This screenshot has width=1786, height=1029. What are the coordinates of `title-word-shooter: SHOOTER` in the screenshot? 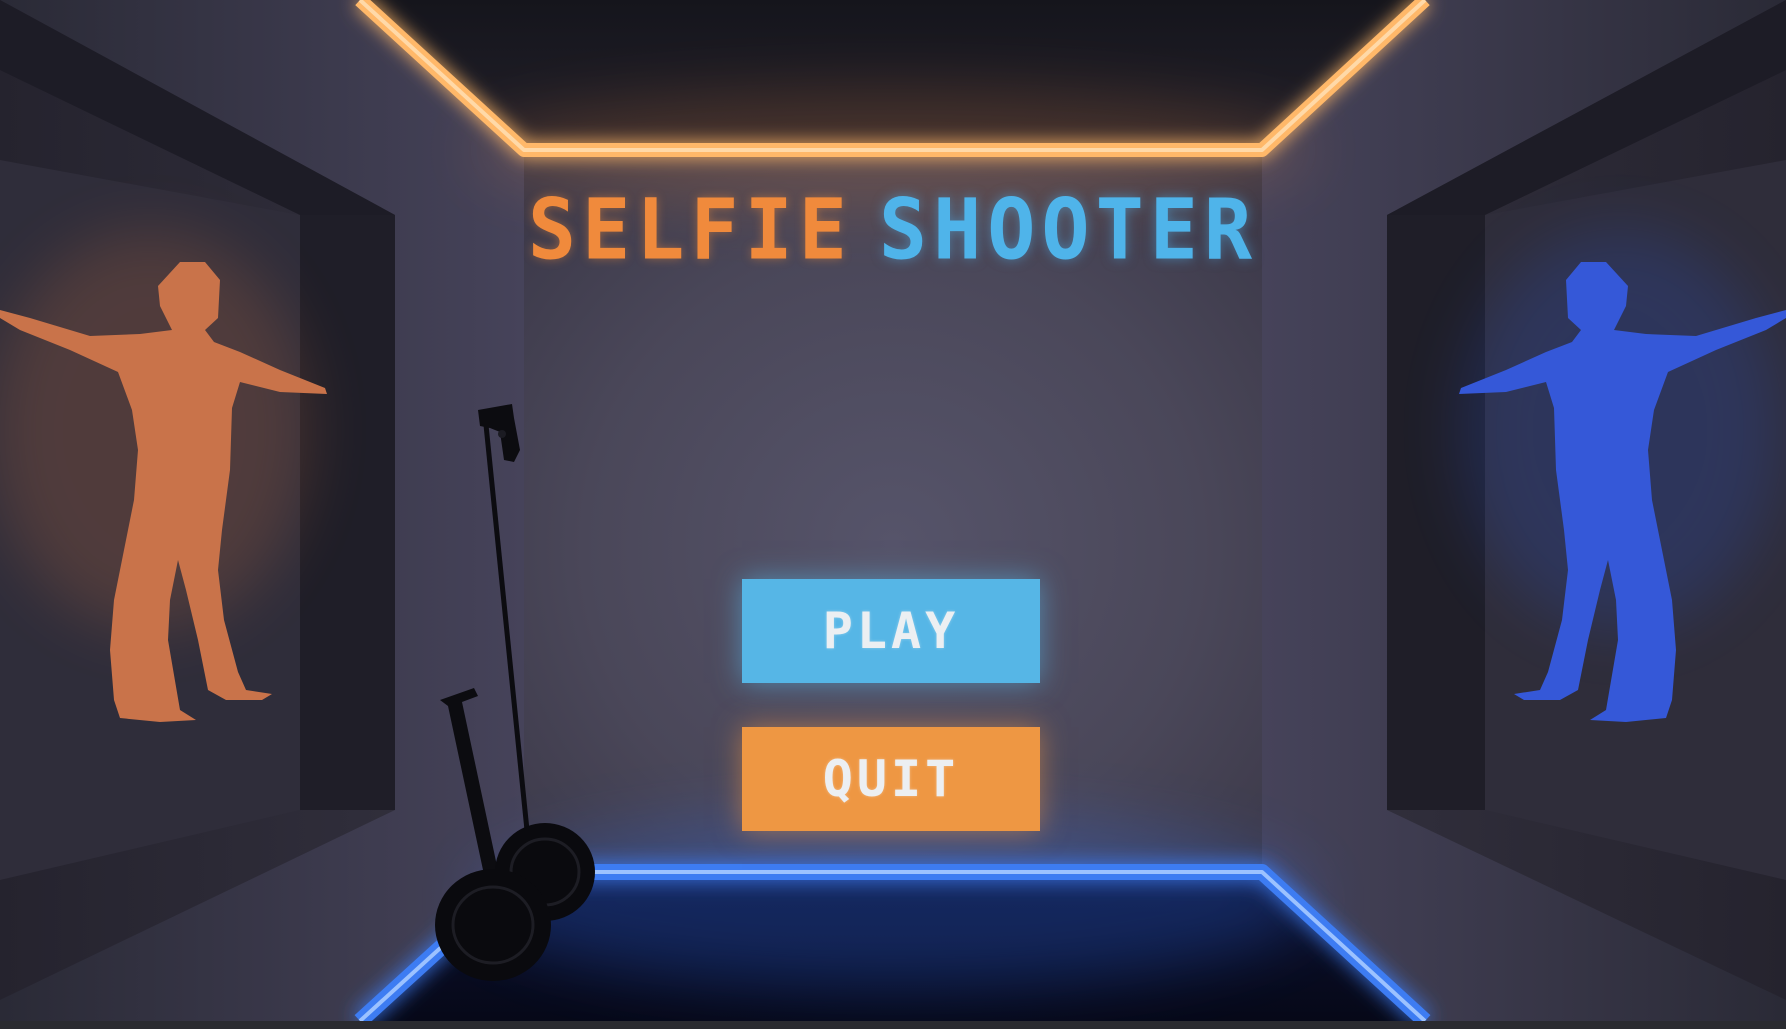 It's located at (1068, 229).